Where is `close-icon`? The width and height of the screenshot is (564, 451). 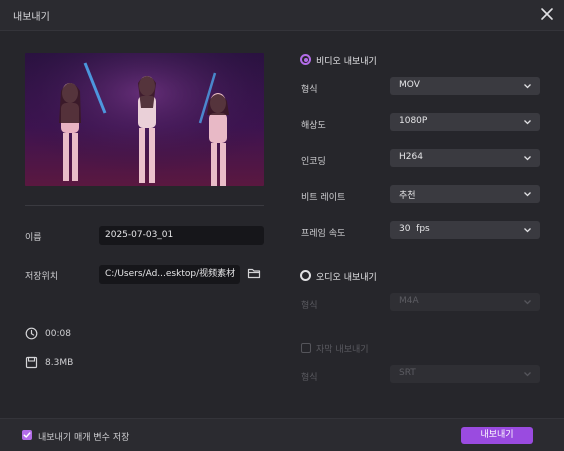 close-icon is located at coordinates (547, 14).